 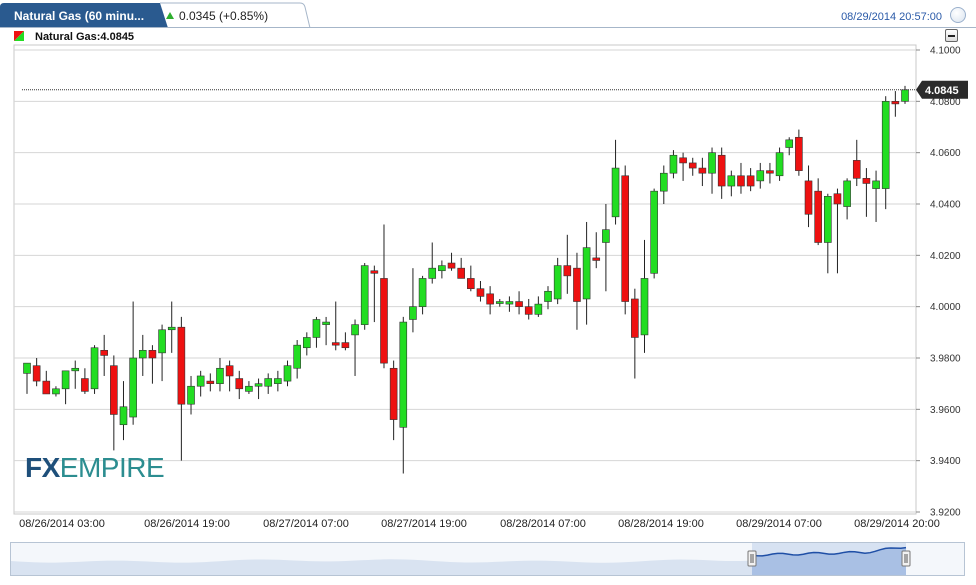 What do you see at coordinates (19, 36) in the screenshot?
I see `candle-legend-icon` at bounding box center [19, 36].